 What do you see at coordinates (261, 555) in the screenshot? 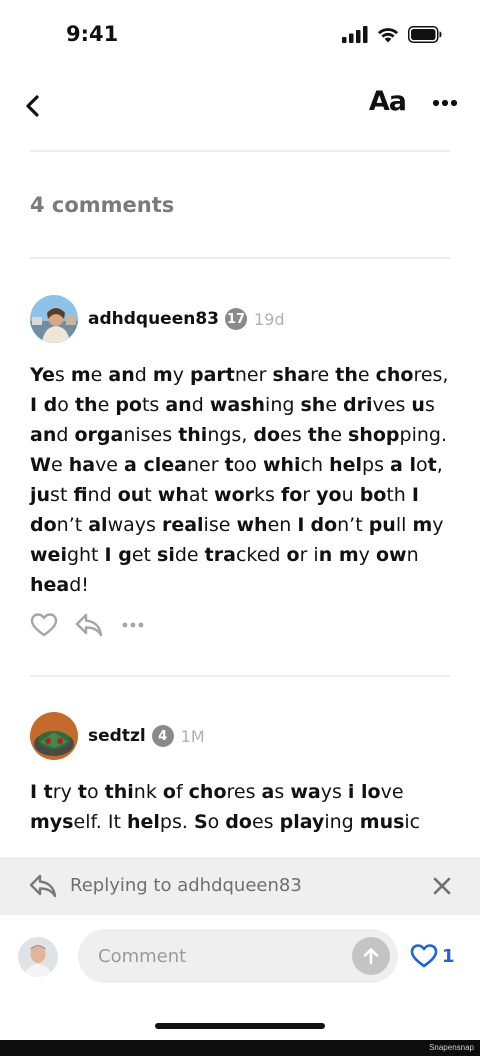
I see `comment-text-segment: cked` at bounding box center [261, 555].